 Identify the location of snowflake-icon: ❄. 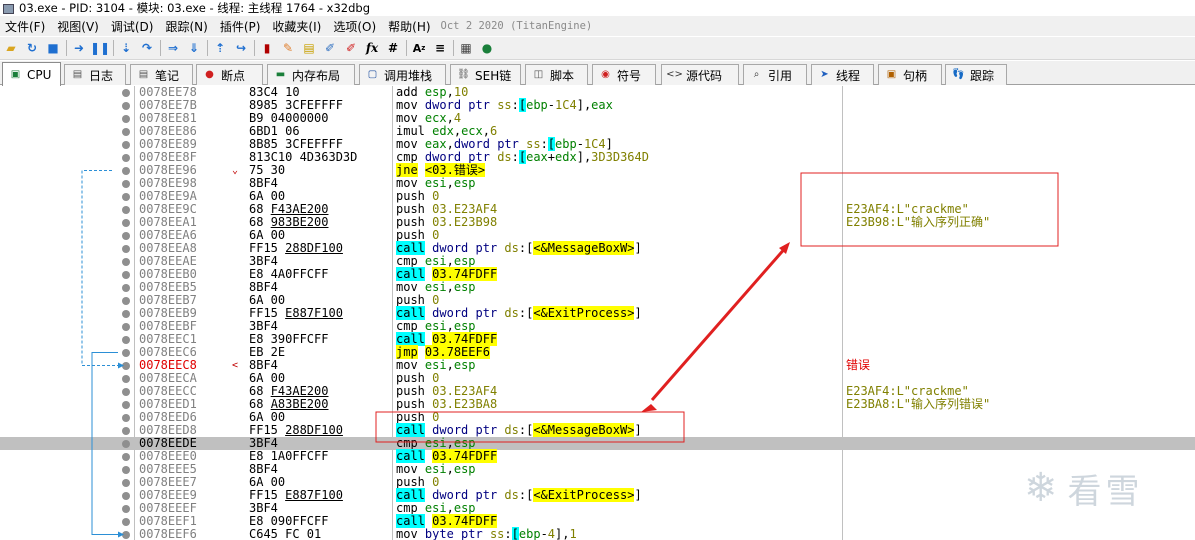
(1043, 488).